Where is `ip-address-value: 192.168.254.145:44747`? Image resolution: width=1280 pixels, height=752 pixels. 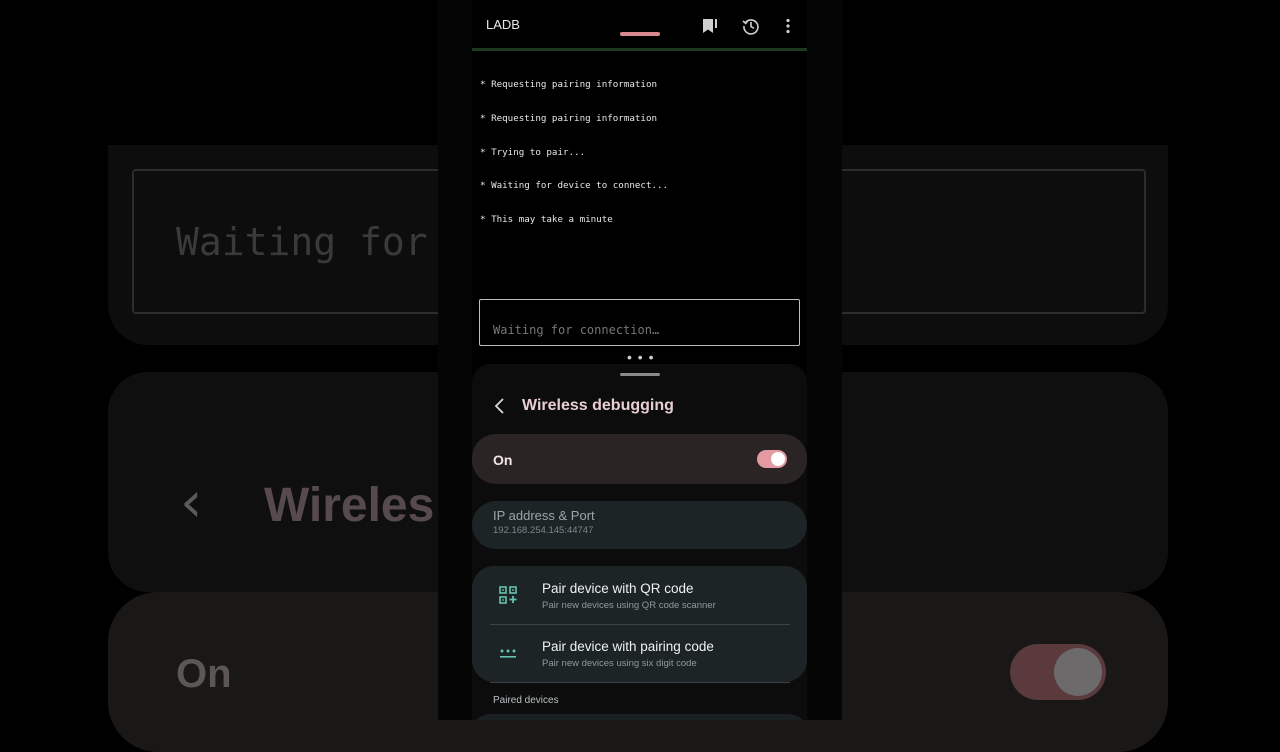
ip-address-value: 192.168.254.145:44747 is located at coordinates (543, 530).